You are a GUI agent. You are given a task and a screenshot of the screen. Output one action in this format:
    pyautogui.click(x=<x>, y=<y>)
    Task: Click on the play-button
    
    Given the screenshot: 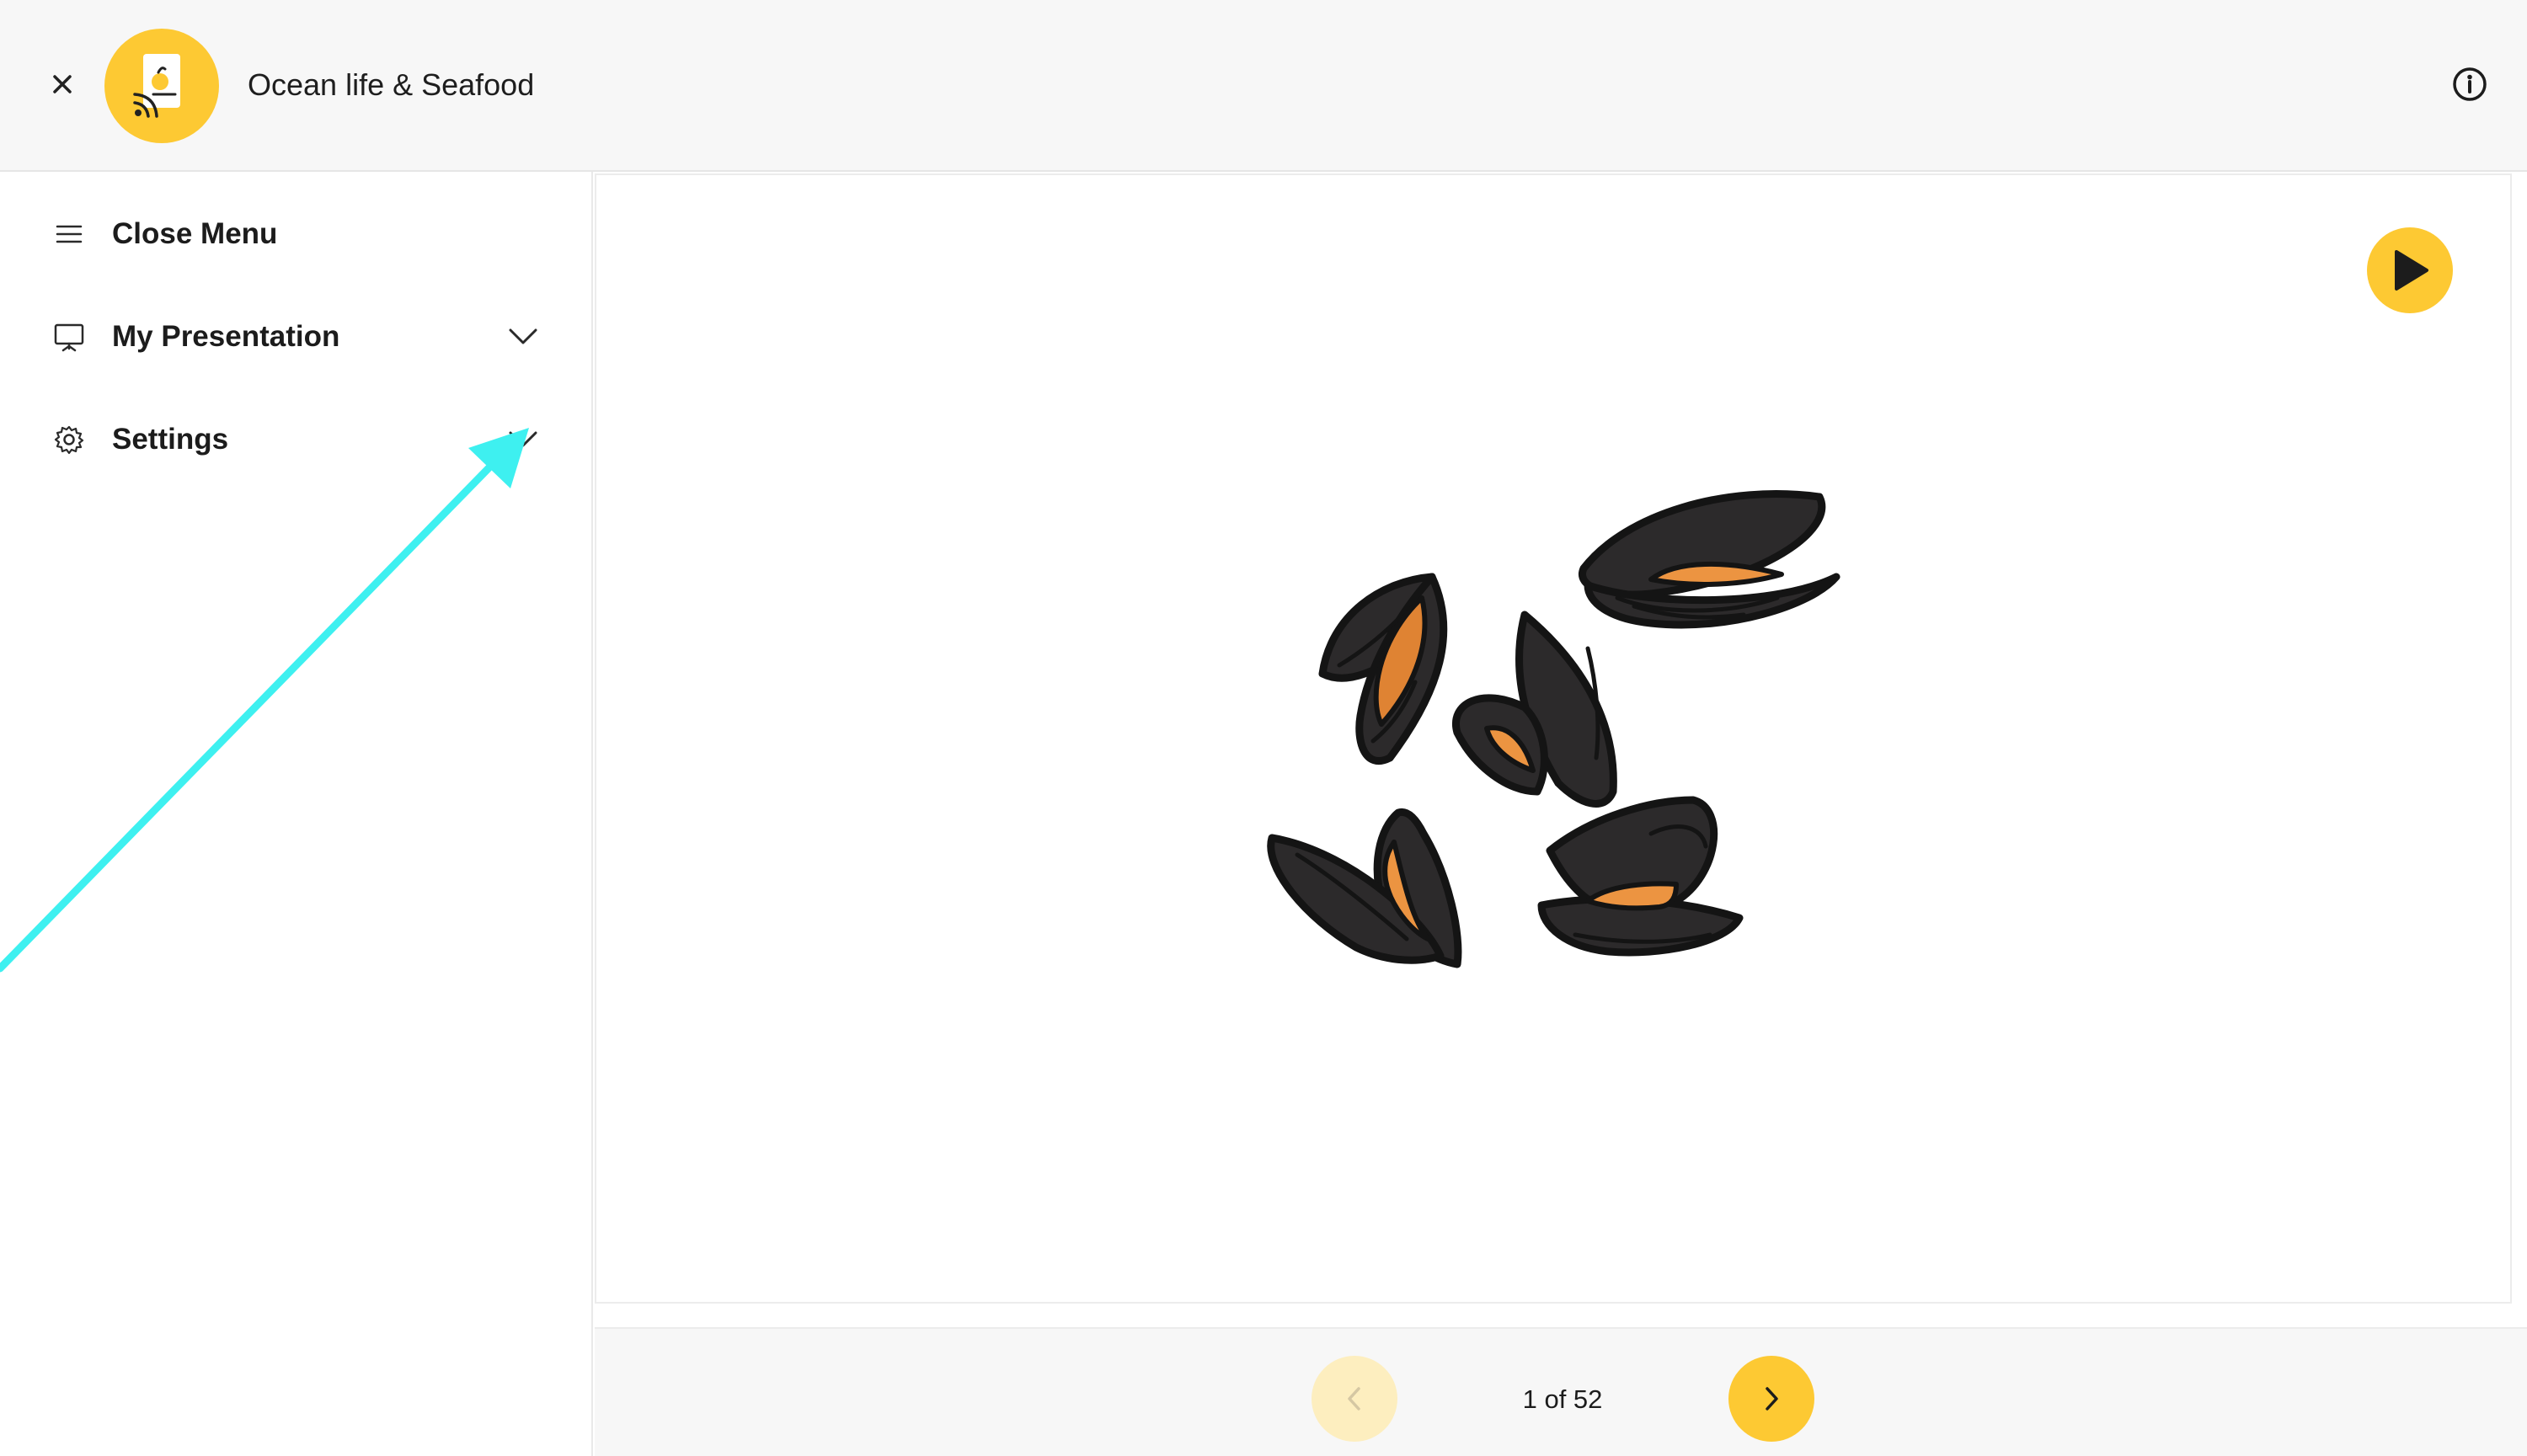 What is the action you would take?
    pyautogui.click(x=2410, y=270)
    